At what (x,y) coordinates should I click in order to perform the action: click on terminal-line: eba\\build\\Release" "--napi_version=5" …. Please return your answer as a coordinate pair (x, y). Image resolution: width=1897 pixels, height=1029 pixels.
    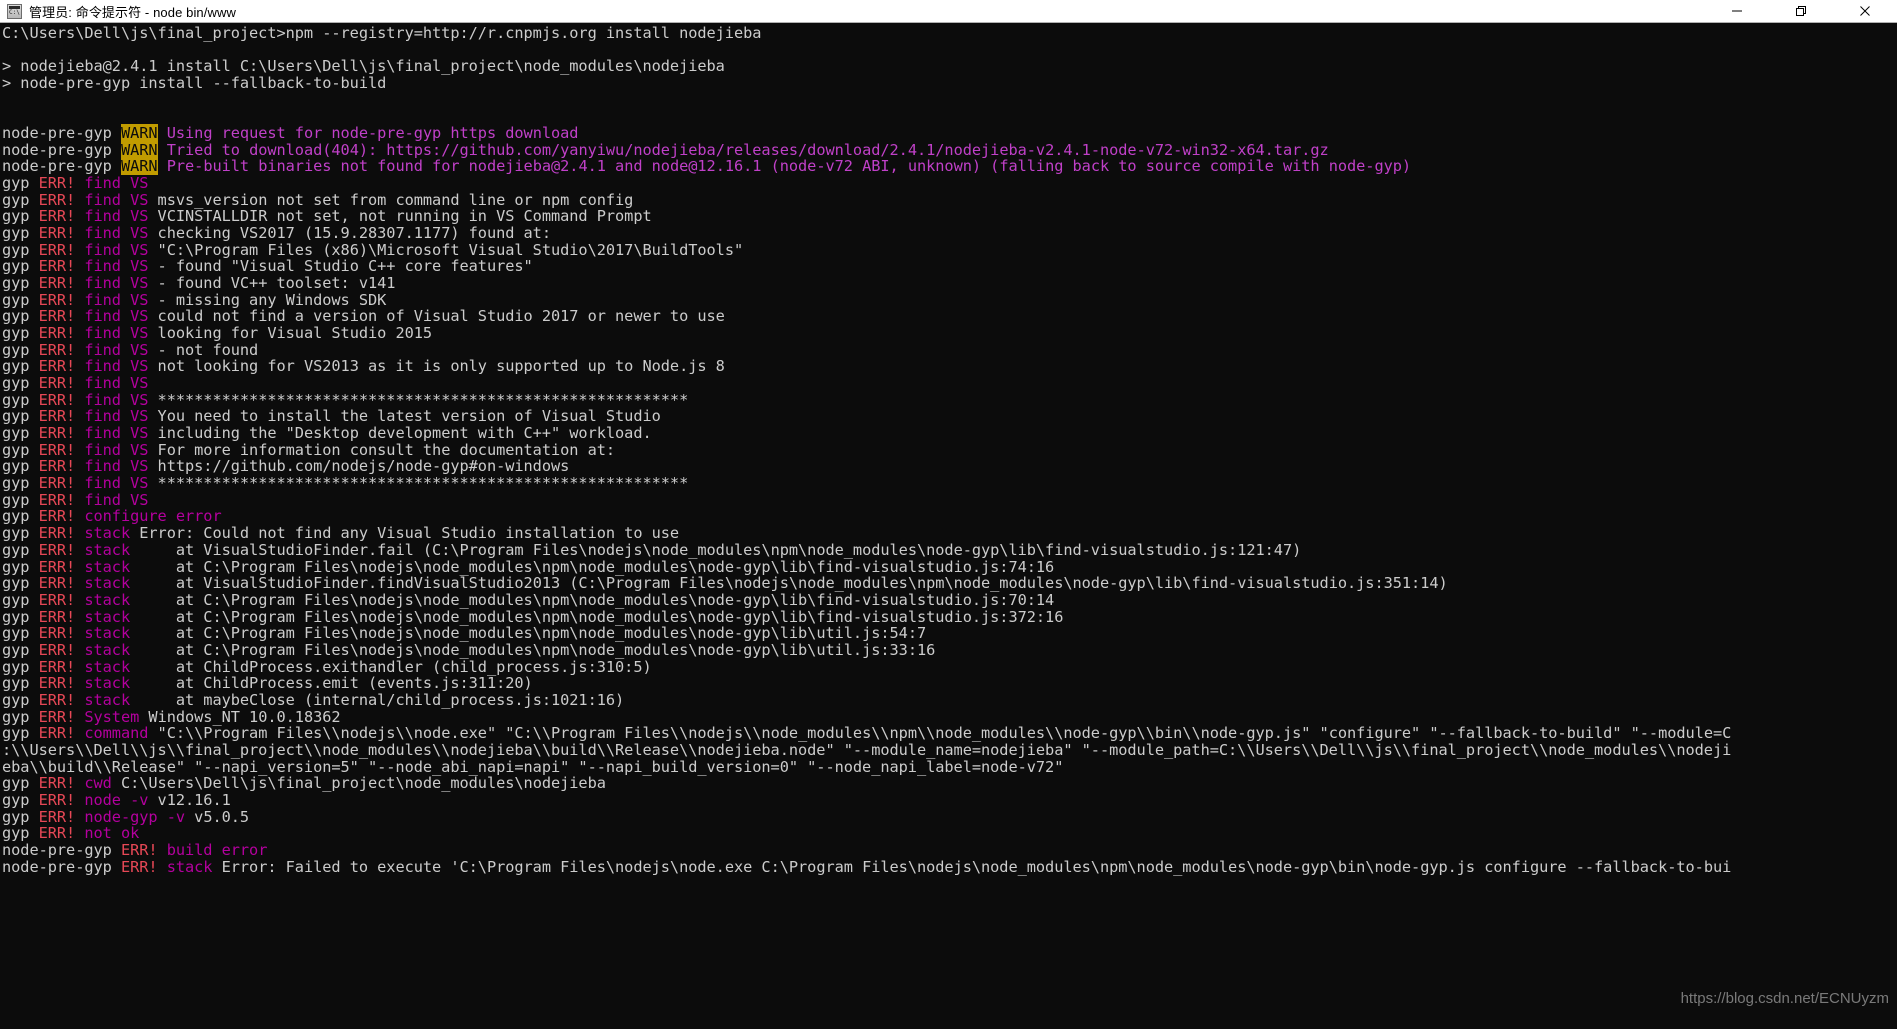
    Looking at the image, I should click on (949, 767).